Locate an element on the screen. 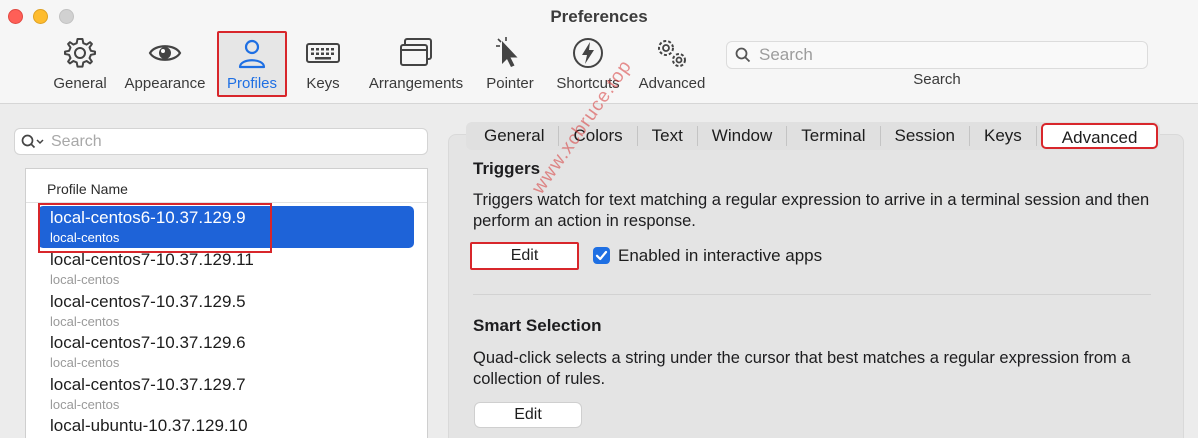 The height and width of the screenshot is (438, 1198). profile-name: local-centos7-10.37.129.5 is located at coordinates (148, 301).